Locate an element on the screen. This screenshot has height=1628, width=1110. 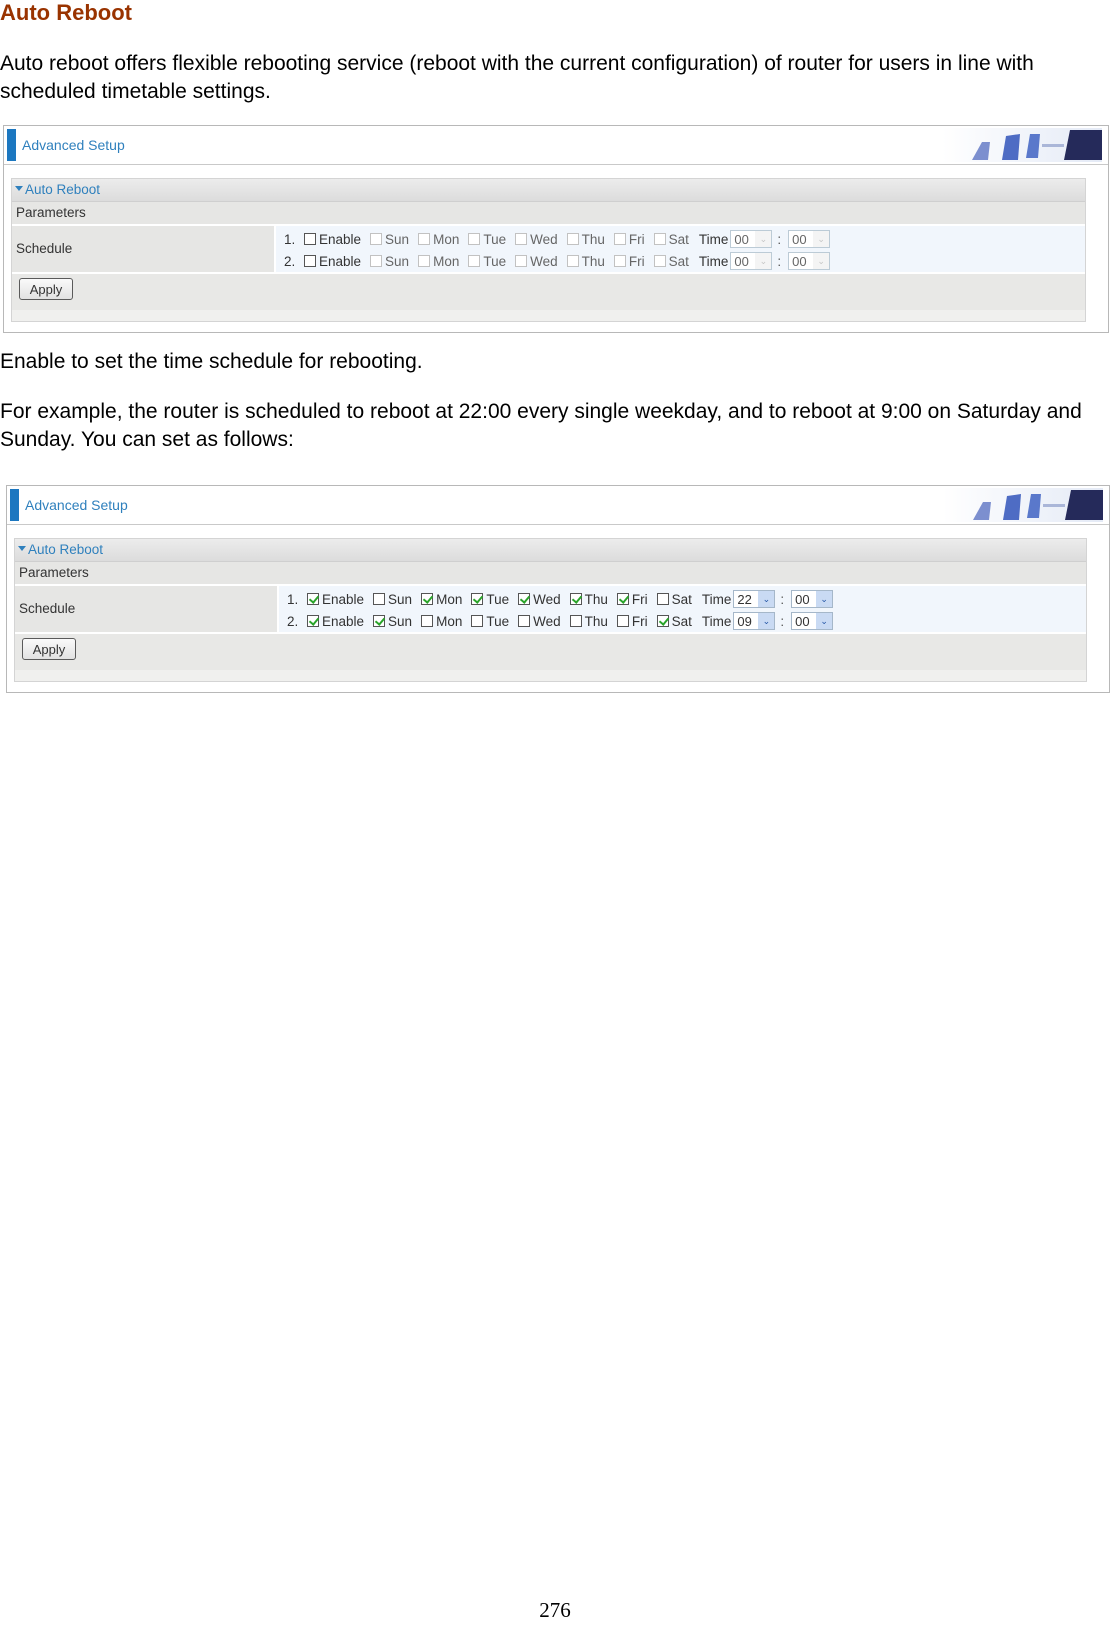
schedule-entry: 1. Enable Sun Mon Tue Wed Thu Fri Sat Time 22 ⌄:00 ⌄ is located at coordinates (682, 599).